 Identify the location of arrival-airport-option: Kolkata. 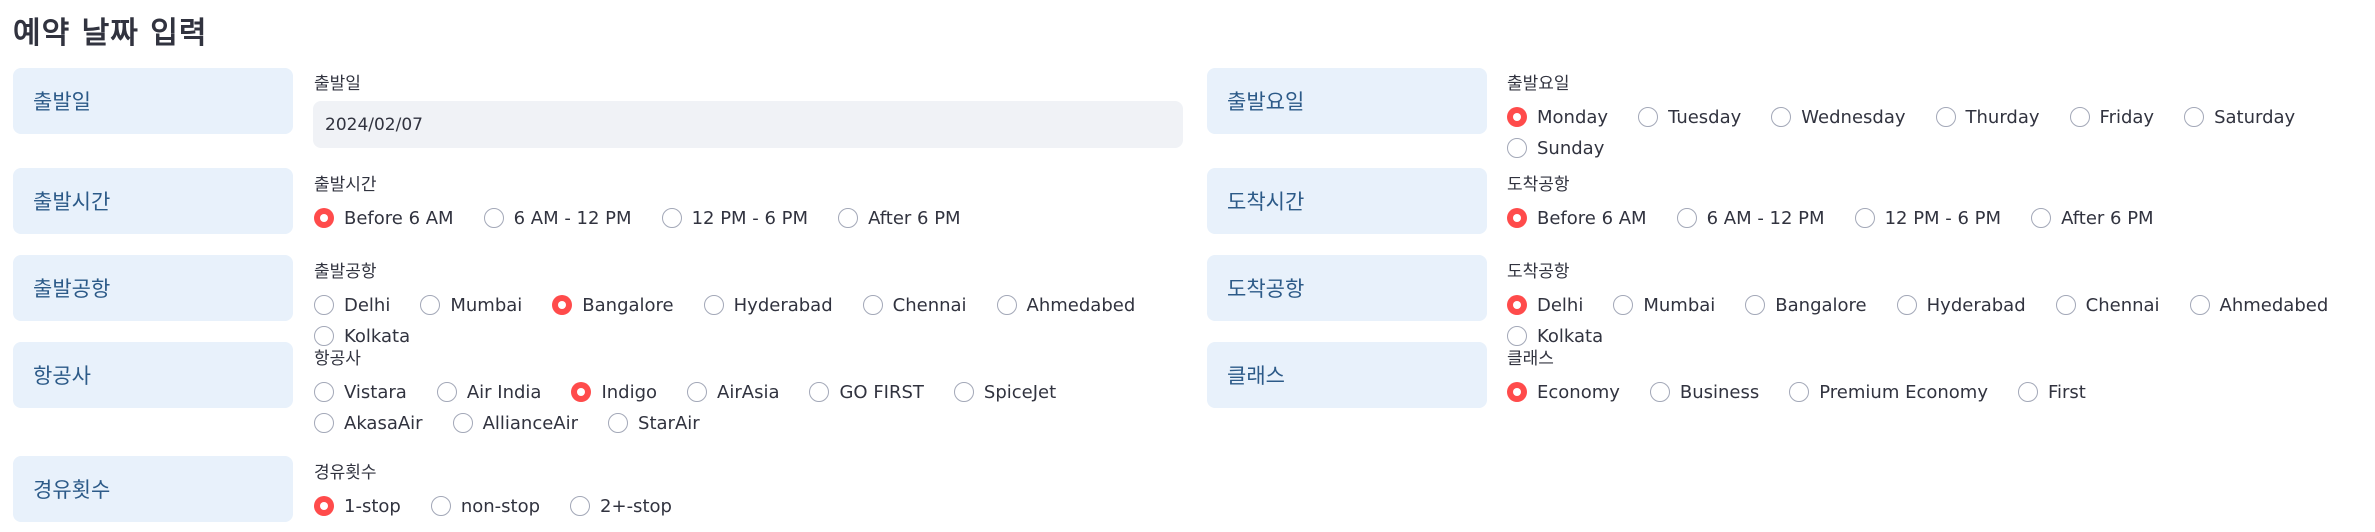
(1555, 336).